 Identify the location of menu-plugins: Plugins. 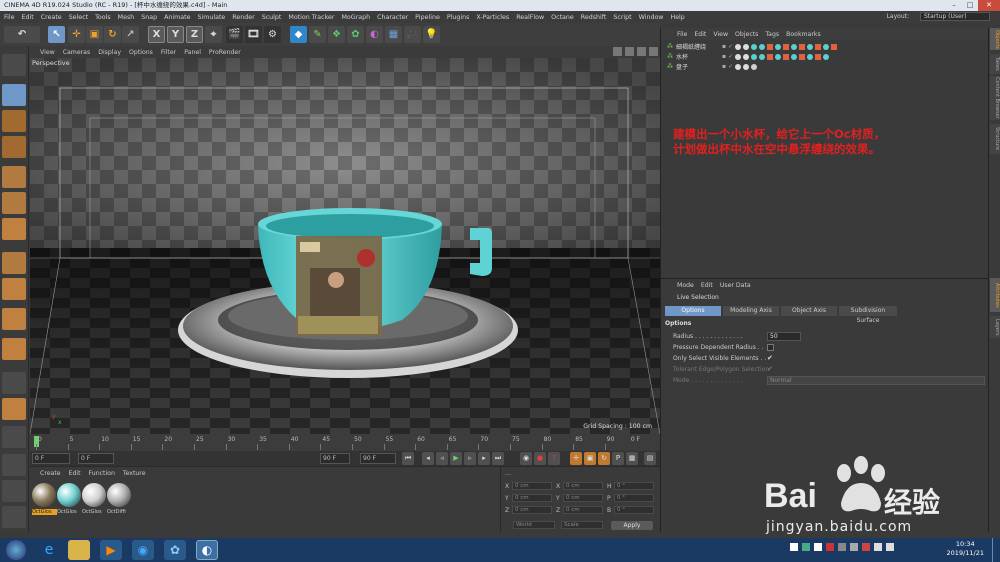
(458, 17).